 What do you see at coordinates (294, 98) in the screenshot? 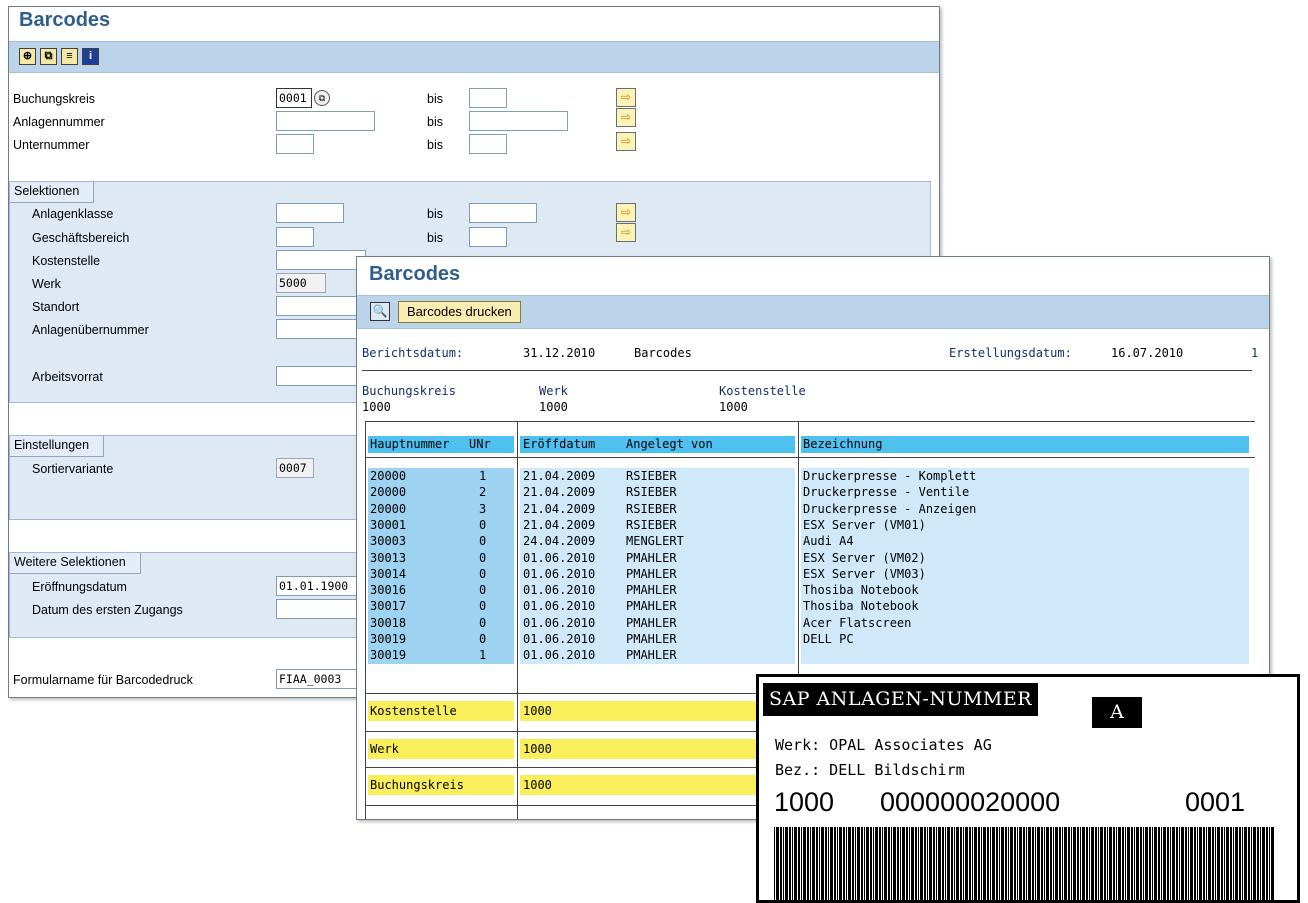
I see `company-code-input: 0001` at bounding box center [294, 98].